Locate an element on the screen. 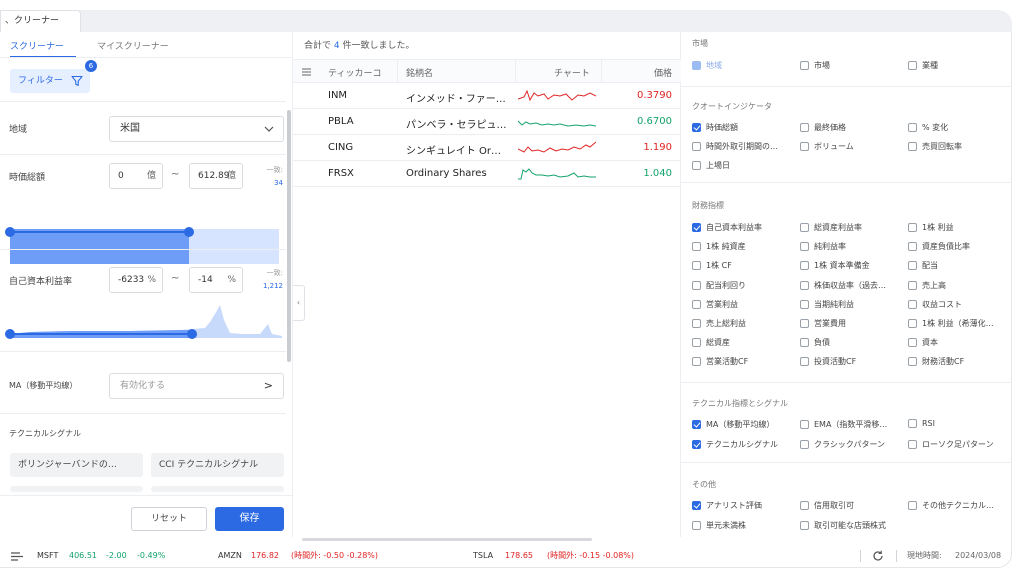 Image resolution: width=1024 pixels, height=578 pixels. checkbox-market-cap: 時価総額 is located at coordinates (715, 127).